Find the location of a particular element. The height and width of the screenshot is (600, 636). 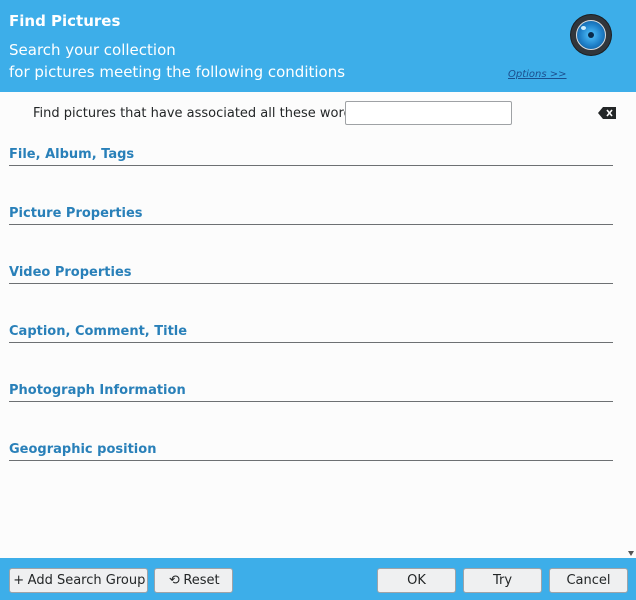

section-photograph-information: Photograph Information is located at coordinates (311, 391).